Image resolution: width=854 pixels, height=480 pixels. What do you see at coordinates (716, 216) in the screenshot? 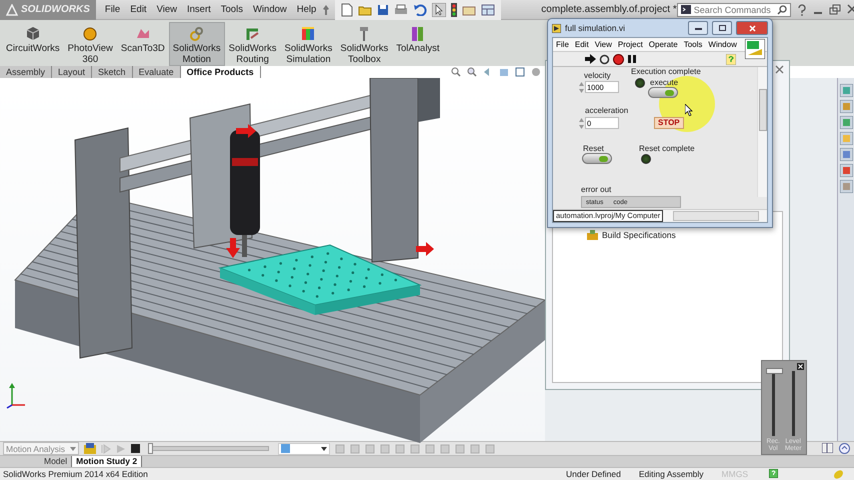
I see `horizontal-scrollbar` at bounding box center [716, 216].